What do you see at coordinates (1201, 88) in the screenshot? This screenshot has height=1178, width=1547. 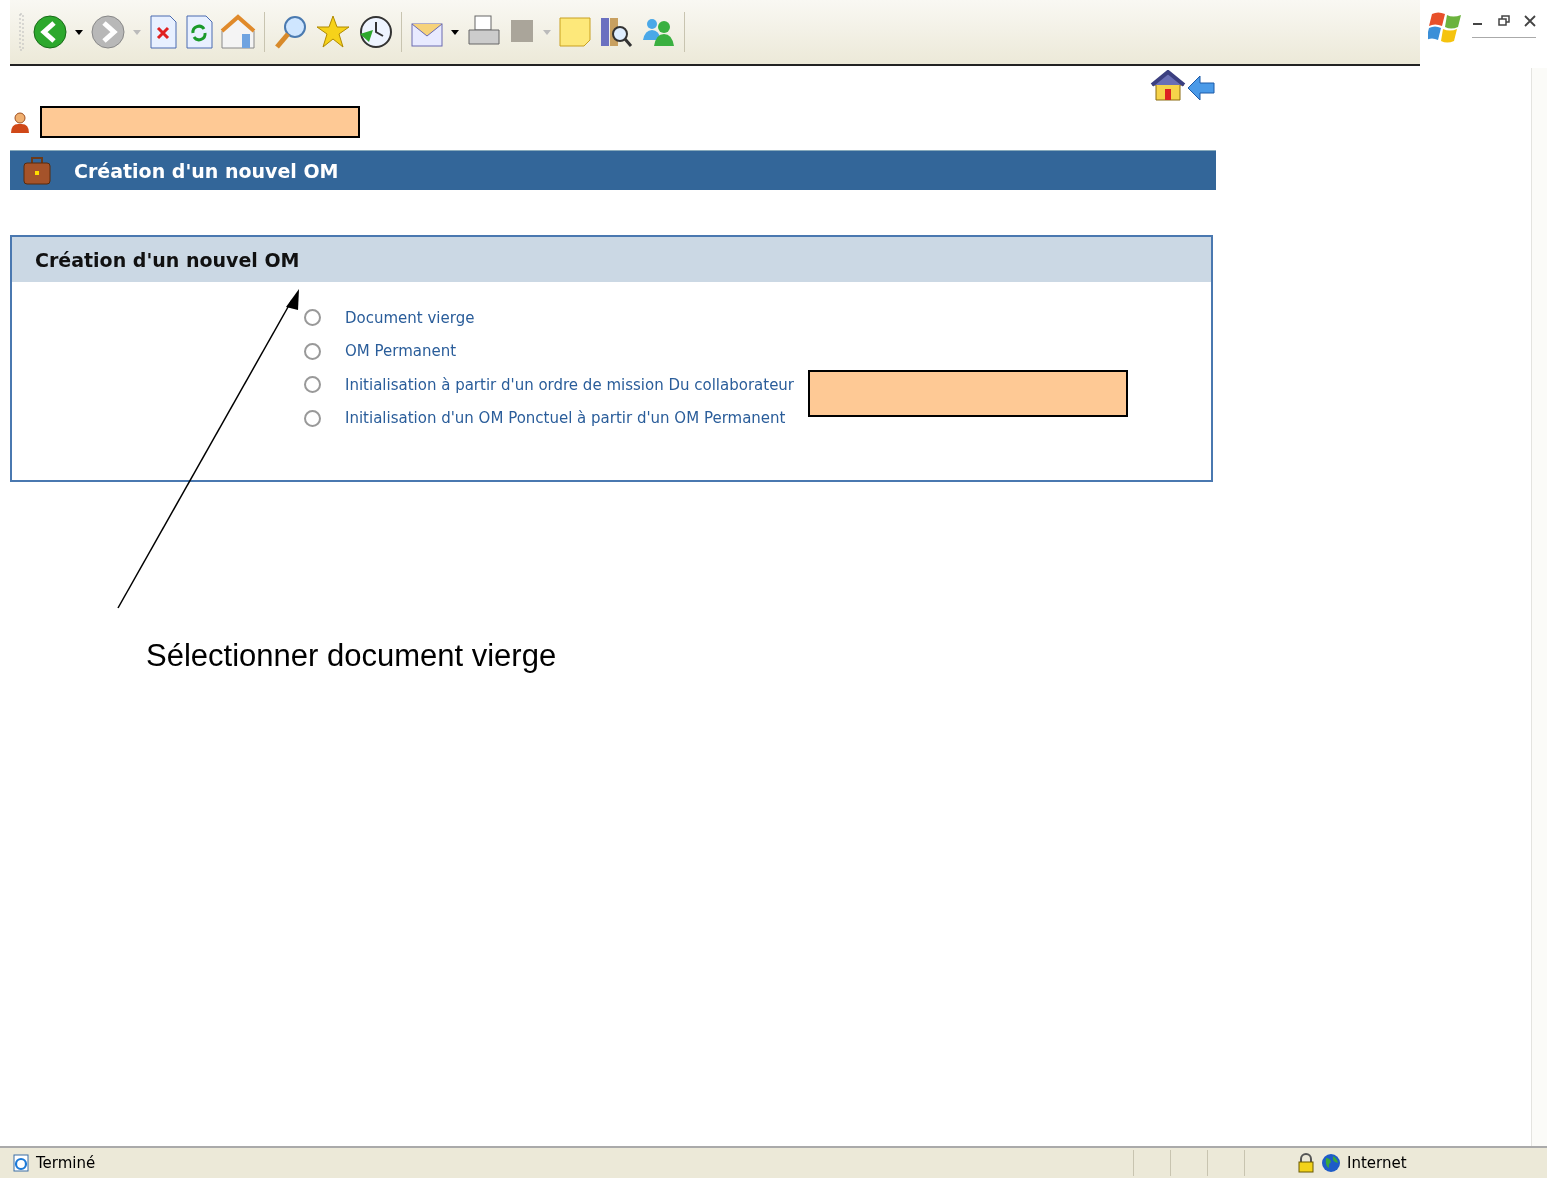 I see `back-arrow-icon` at bounding box center [1201, 88].